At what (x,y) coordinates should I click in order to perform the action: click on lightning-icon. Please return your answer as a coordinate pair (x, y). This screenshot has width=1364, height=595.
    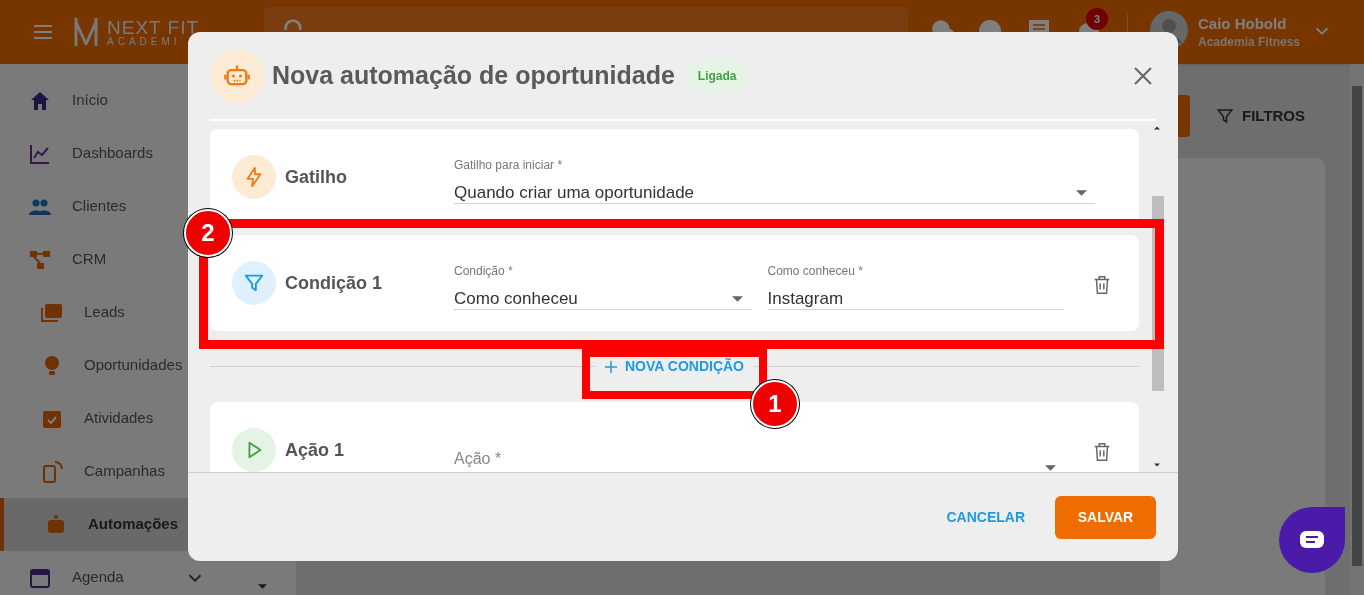
    Looking at the image, I should click on (254, 177).